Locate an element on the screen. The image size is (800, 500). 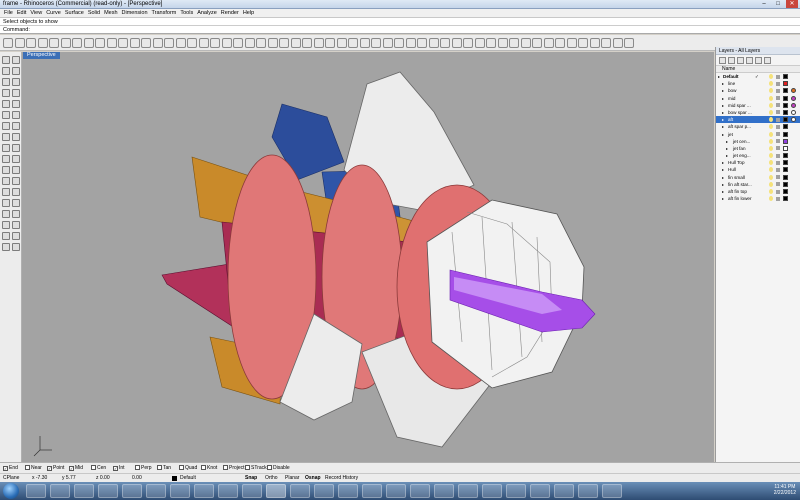
layer-row: ▸ jet fan is located at coordinates (758, 148).